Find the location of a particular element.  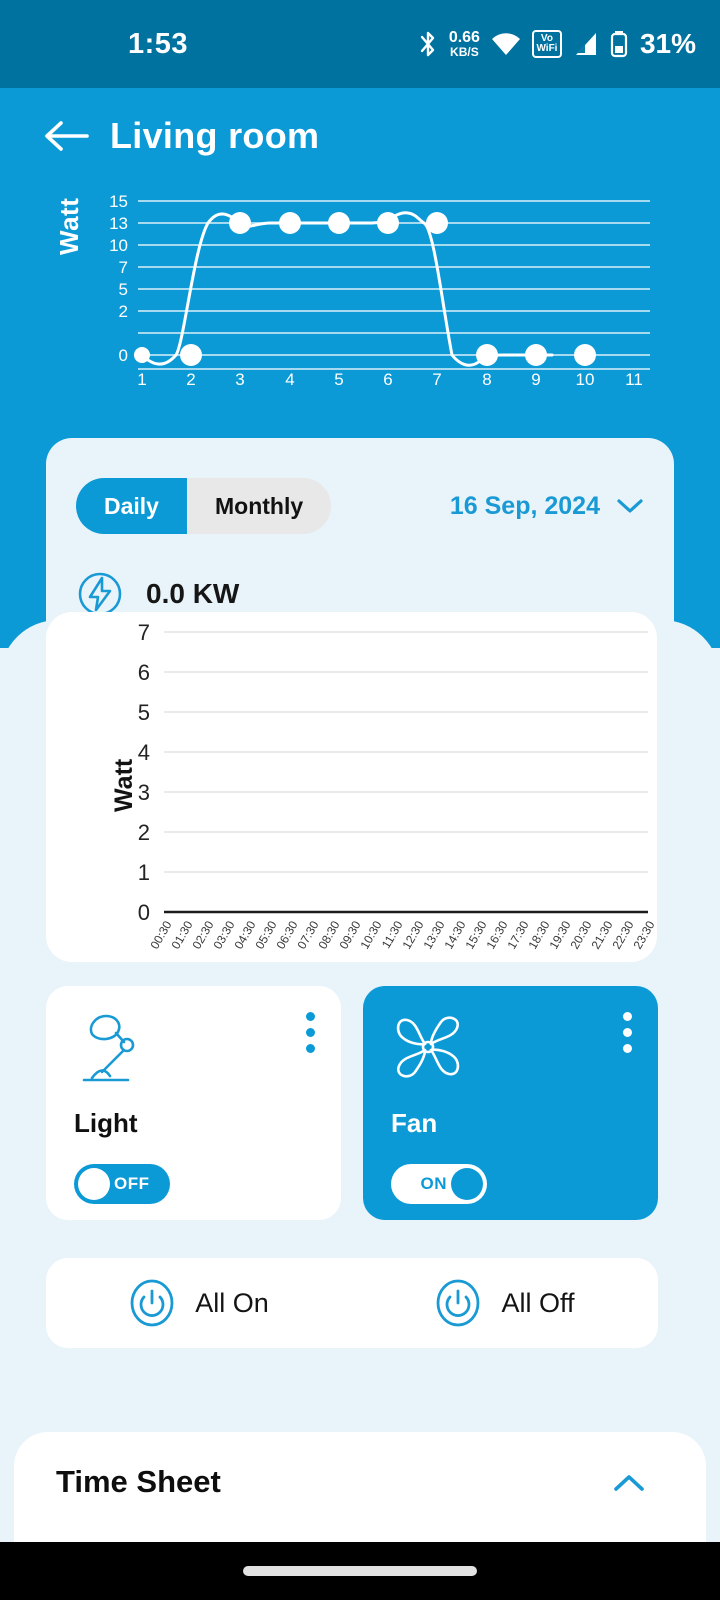

date-selector: 16 Sep, 2024 is located at coordinates (547, 506).